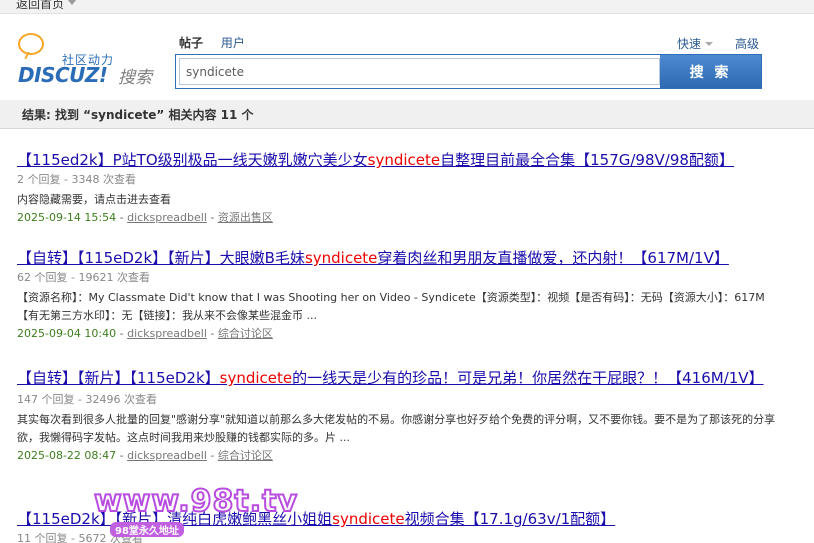 This screenshot has height=543, width=814. What do you see at coordinates (83, 277) in the screenshot?
I see `result-stats: 62 个回复 - 19621 次查看` at bounding box center [83, 277].